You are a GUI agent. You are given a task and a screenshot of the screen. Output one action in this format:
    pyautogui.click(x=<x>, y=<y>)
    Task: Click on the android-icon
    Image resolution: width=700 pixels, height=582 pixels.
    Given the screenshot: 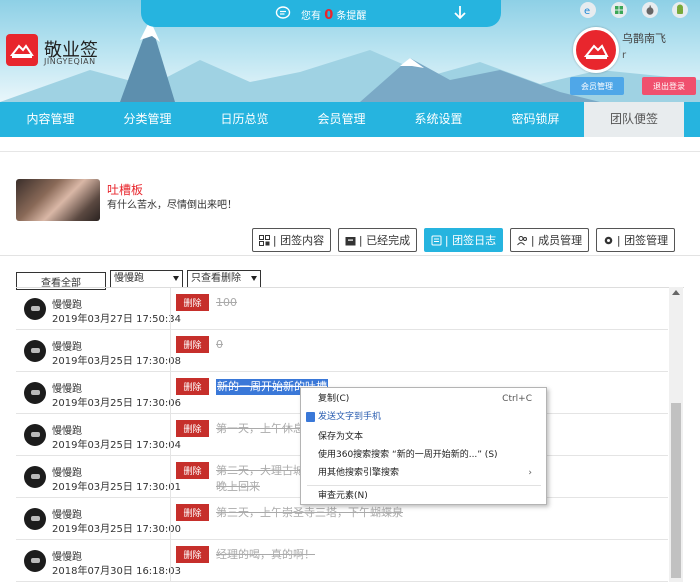 What is the action you would take?
    pyautogui.click(x=680, y=10)
    